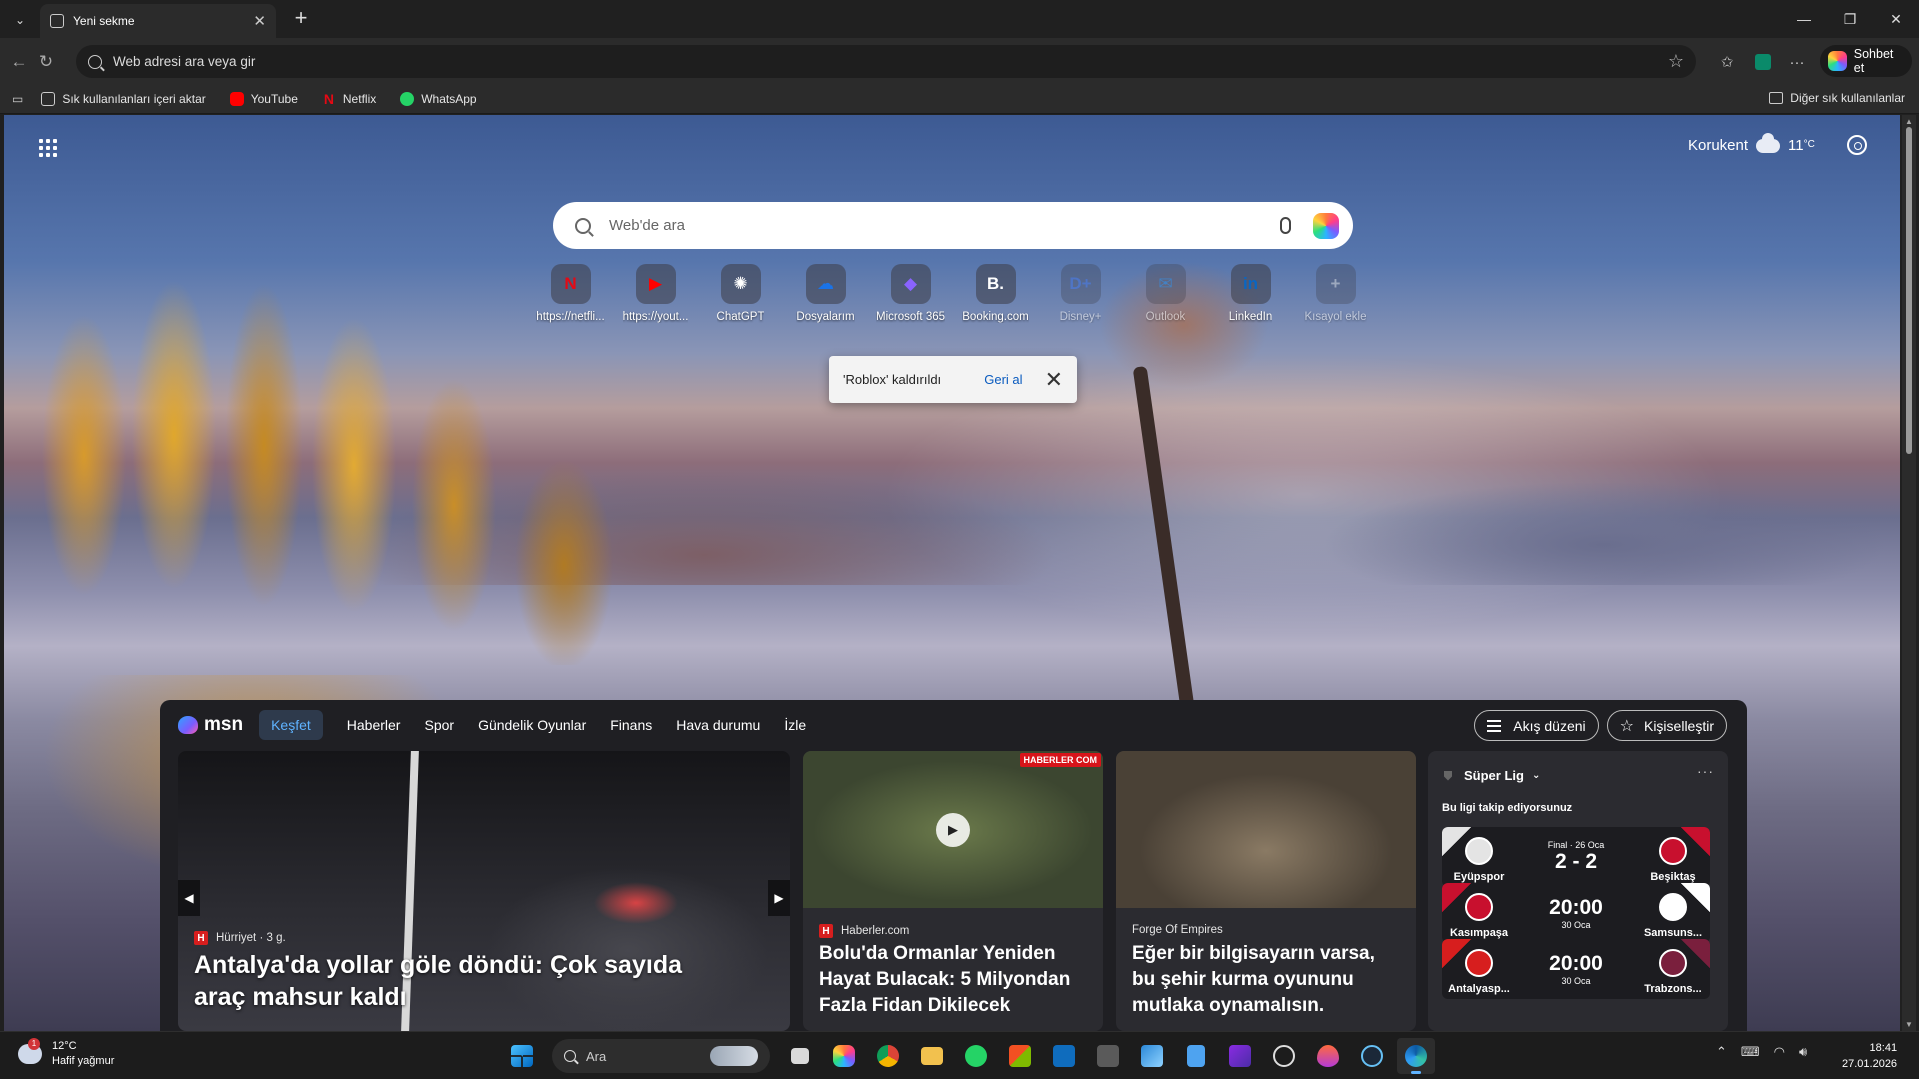  I want to click on steam-icon, so click(1372, 1056).